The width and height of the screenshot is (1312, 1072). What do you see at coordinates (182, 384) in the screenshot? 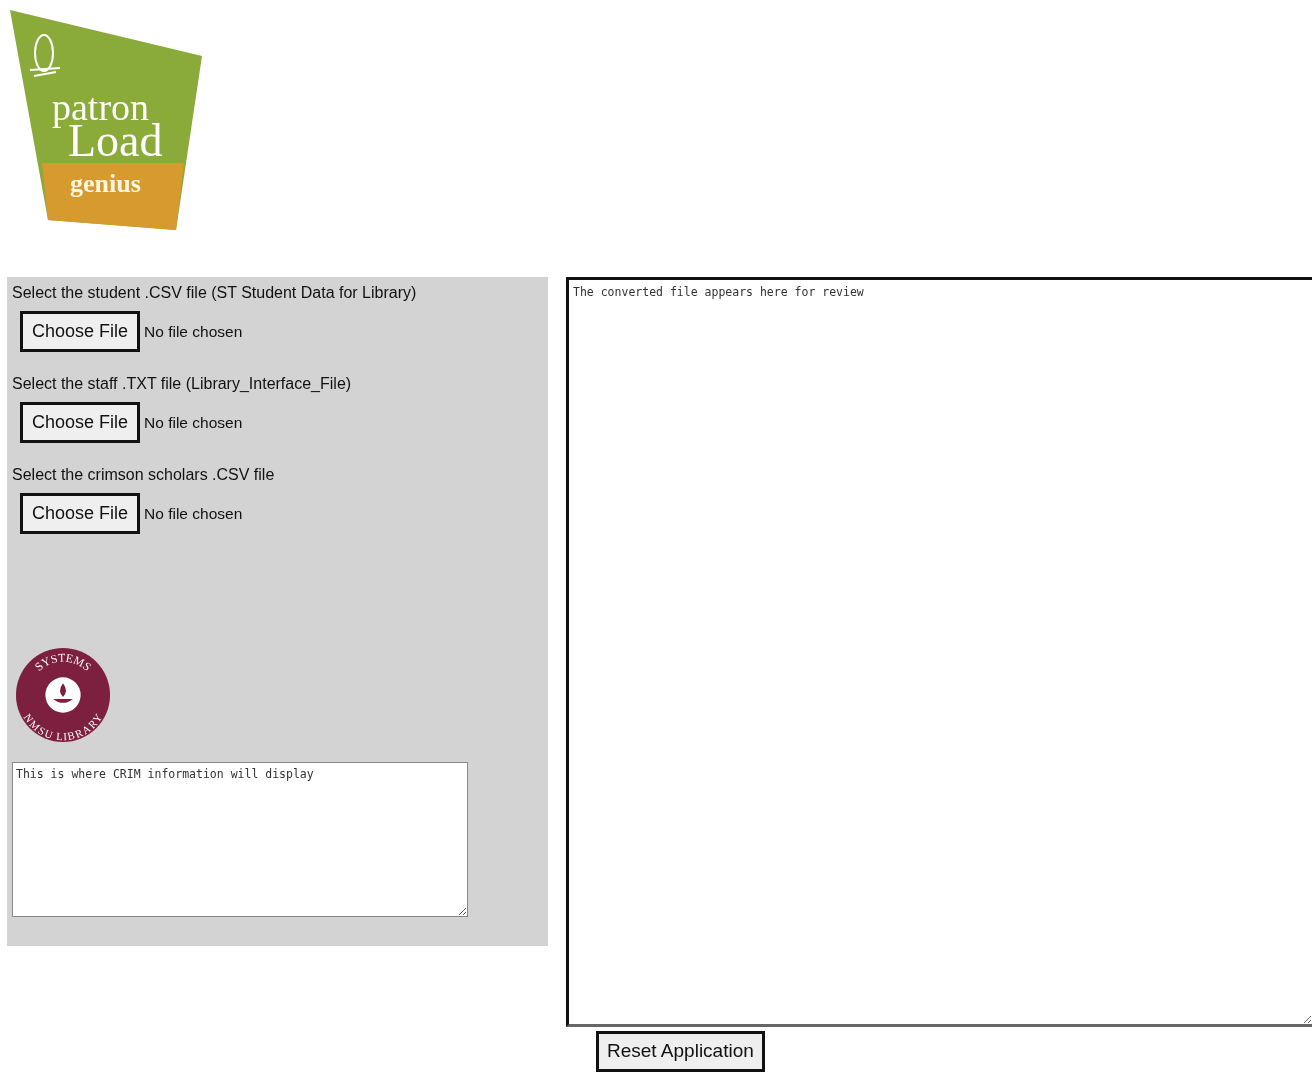
I see `field-label: Select the staff .TXT file (Library_Interface_File)` at bounding box center [182, 384].